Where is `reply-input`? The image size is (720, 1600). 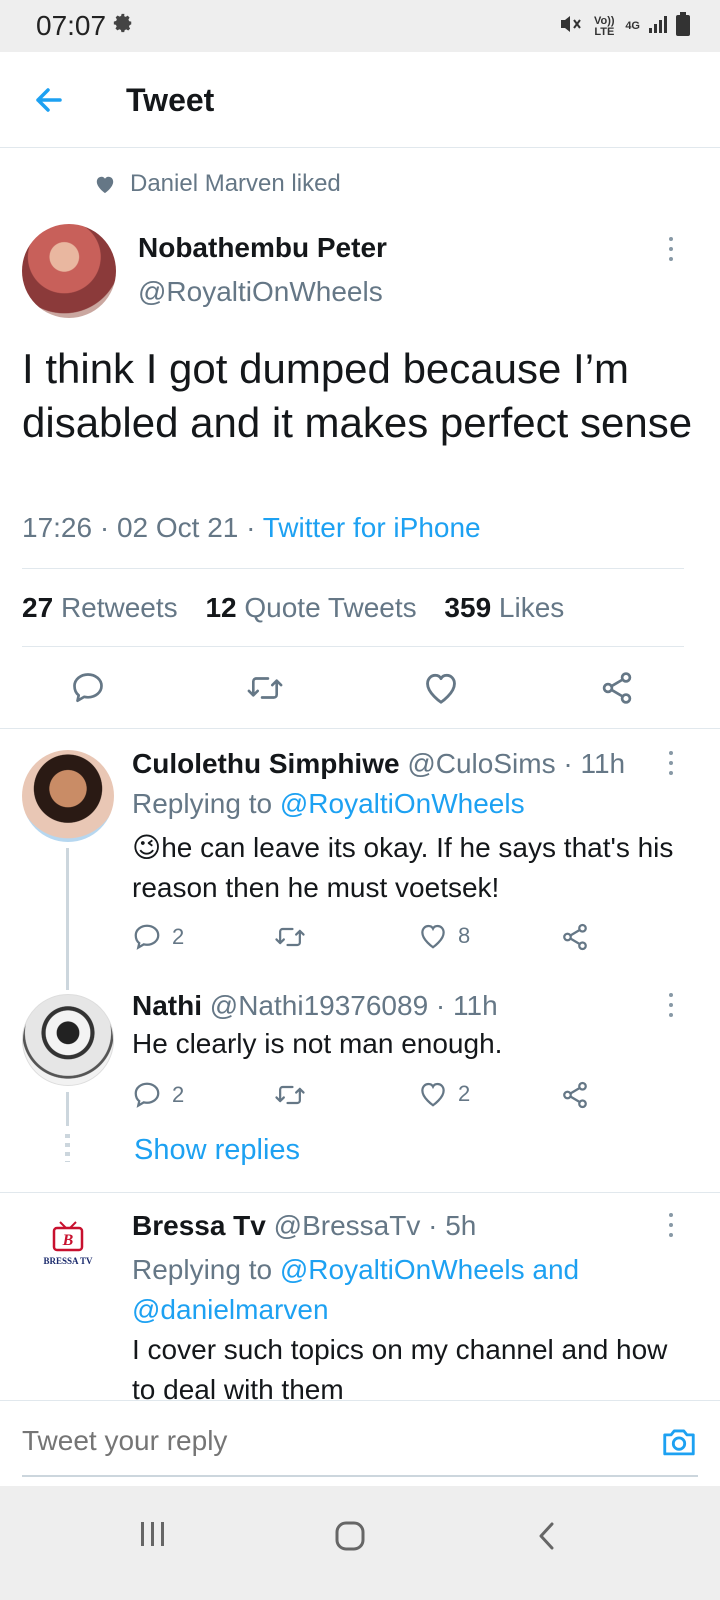 reply-input is located at coordinates (322, 1441).